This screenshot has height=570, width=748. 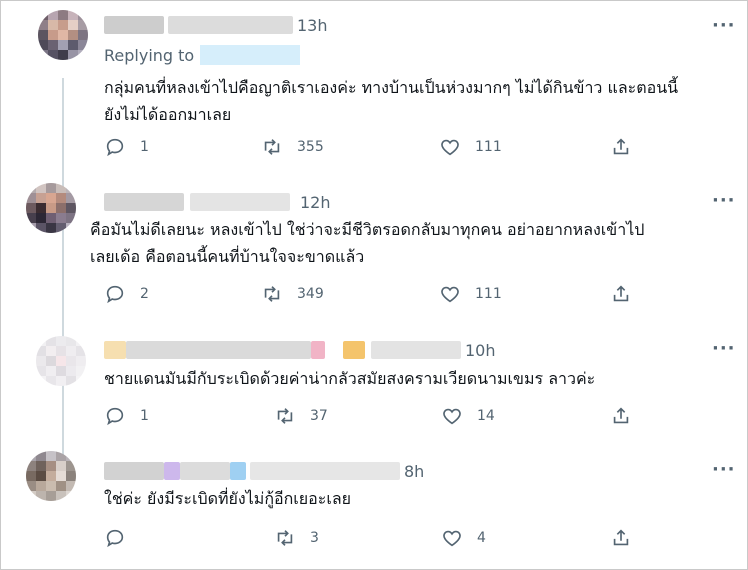 What do you see at coordinates (301, 416) in the screenshot?
I see `retweet-button: 37` at bounding box center [301, 416].